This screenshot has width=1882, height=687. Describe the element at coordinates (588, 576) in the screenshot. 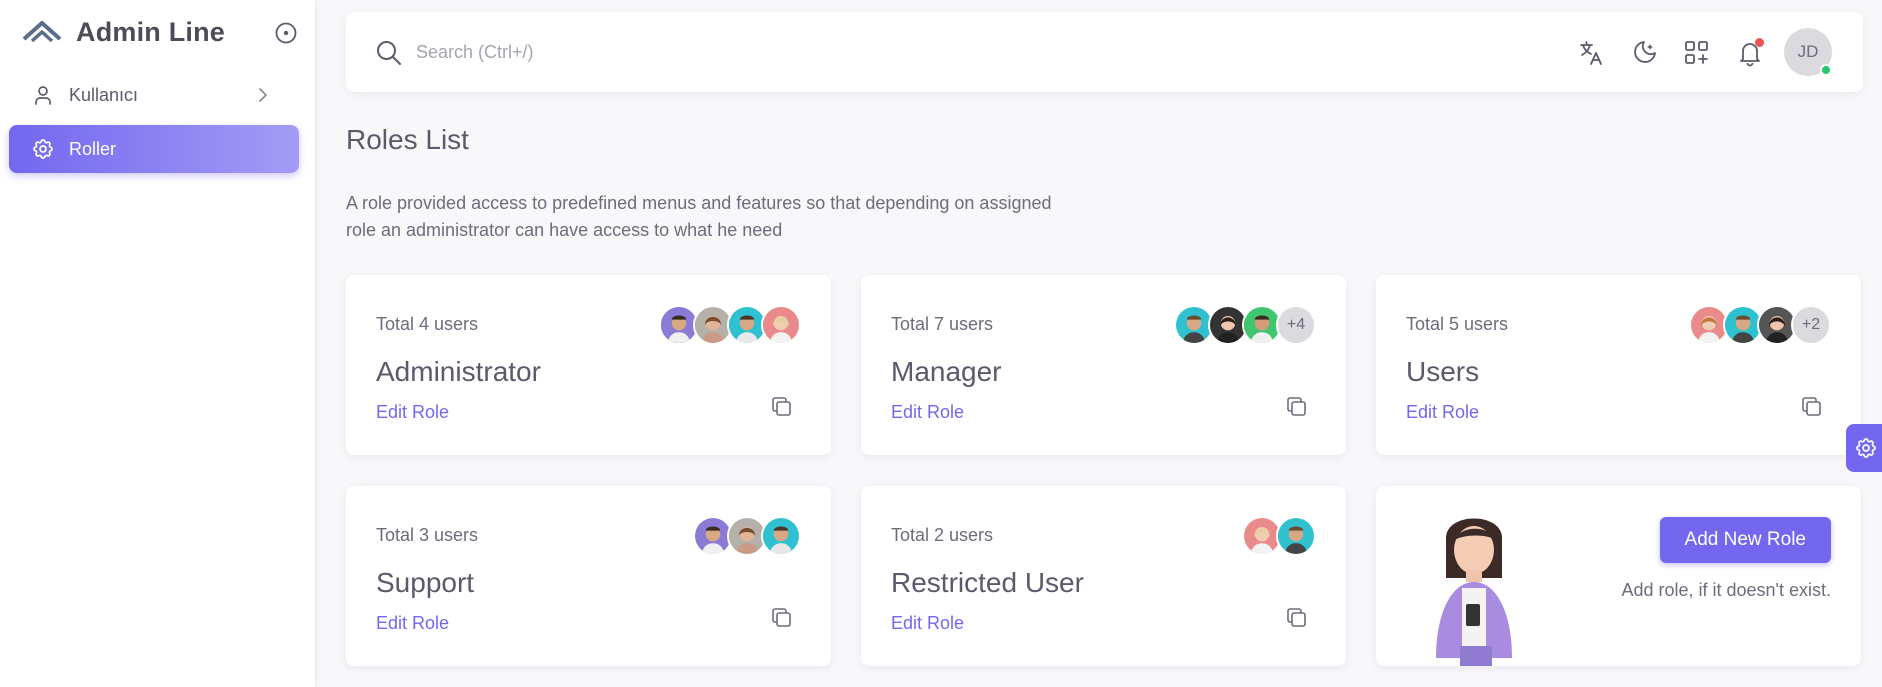

I see `role-card-support: Total 3 users Support Edit Role` at that location.